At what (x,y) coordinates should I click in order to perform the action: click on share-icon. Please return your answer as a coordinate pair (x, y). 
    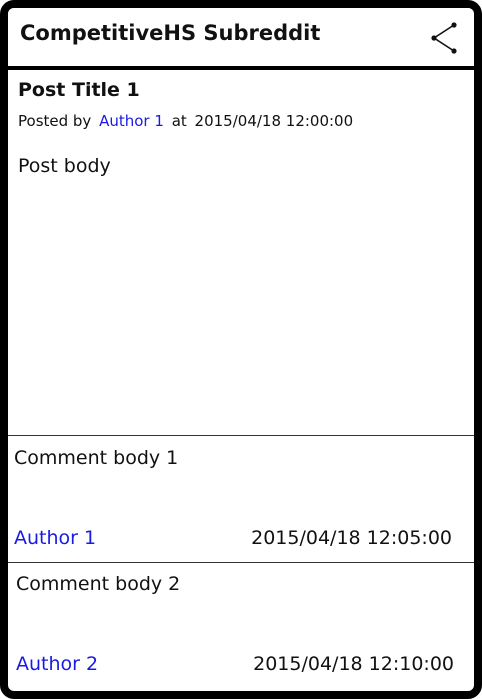
    Looking at the image, I should click on (444, 38).